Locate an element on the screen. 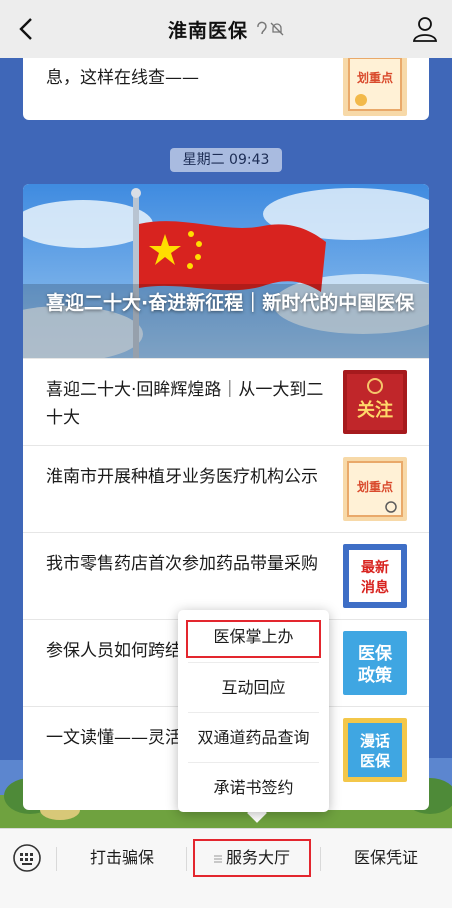 The width and height of the screenshot is (452, 908). menu-item-dual-channel-drug-query: 双通道药品查询 is located at coordinates (253, 737).